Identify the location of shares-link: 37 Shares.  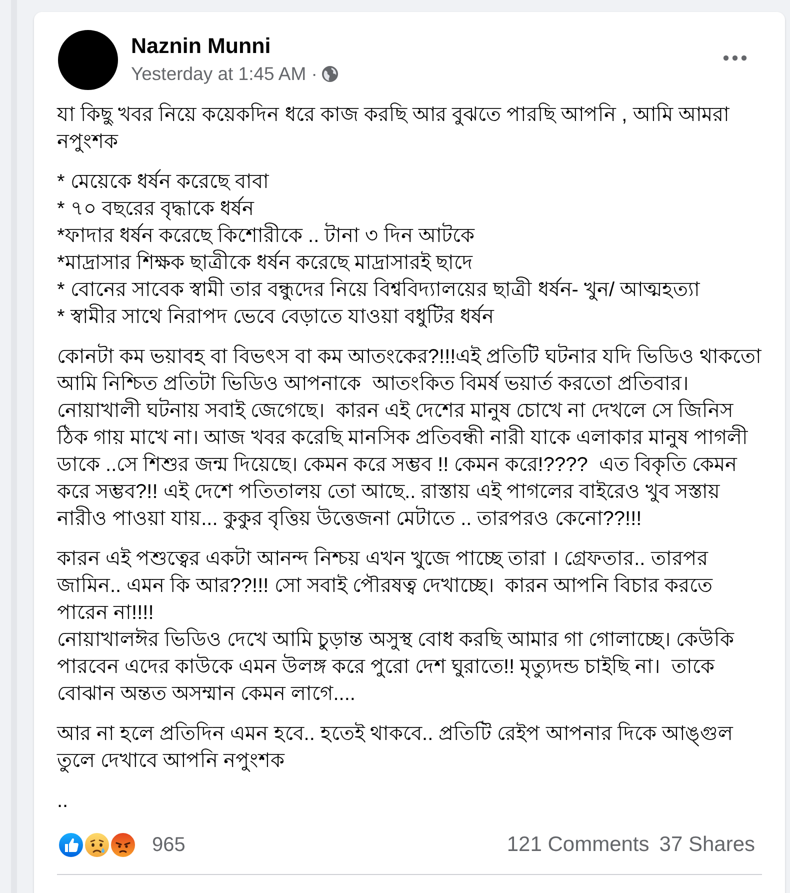
(707, 845).